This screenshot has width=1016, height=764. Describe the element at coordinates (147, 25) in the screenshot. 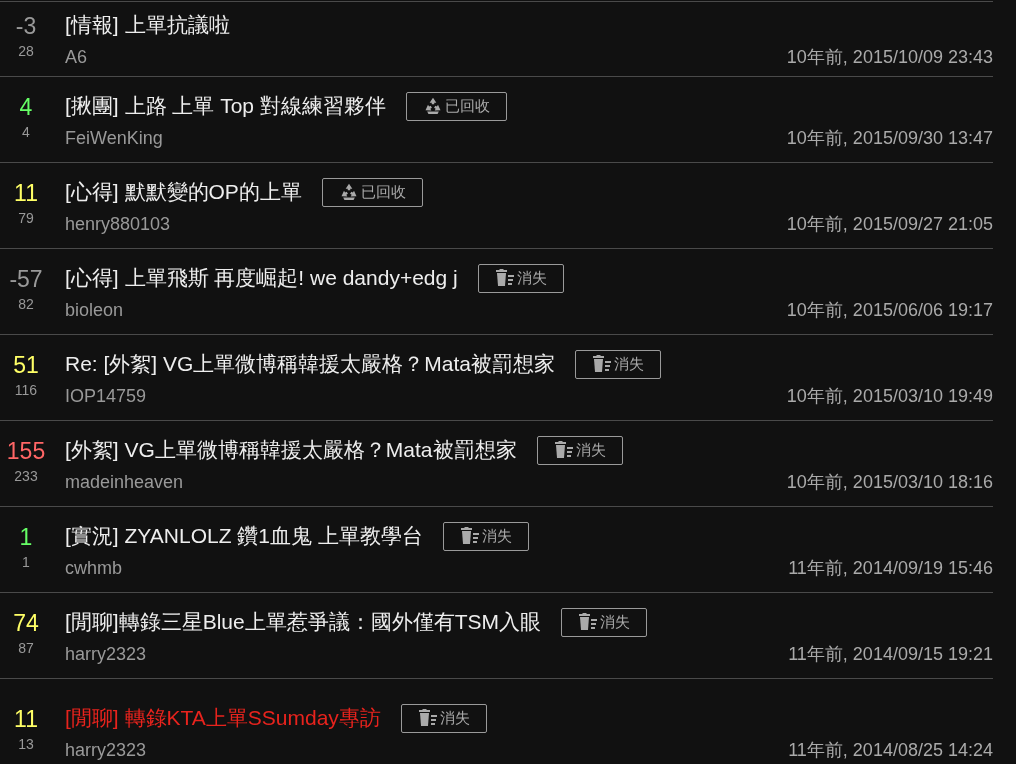

I see `post-title: [情報] 上單抗議啦` at that location.